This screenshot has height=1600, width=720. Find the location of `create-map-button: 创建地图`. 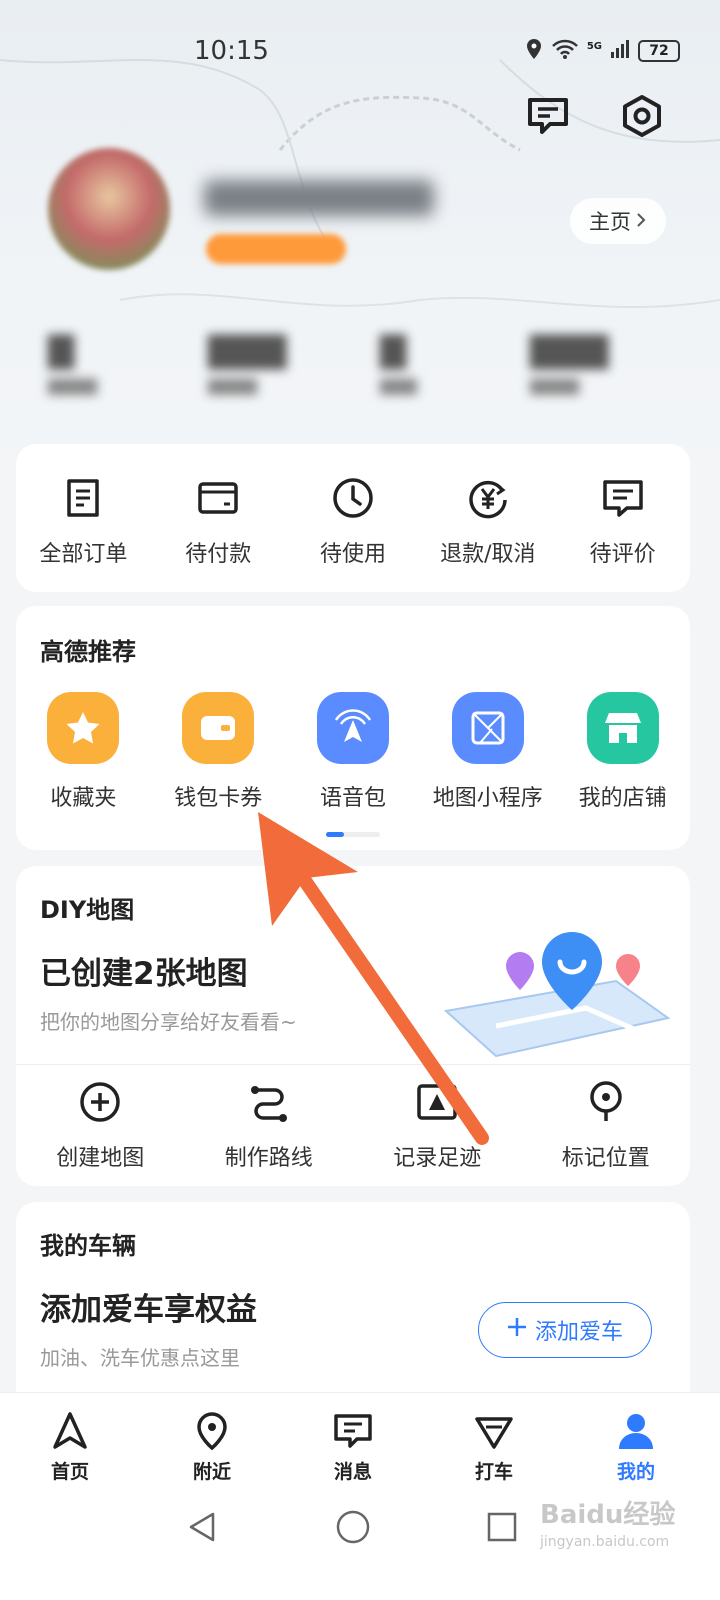

create-map-button: 创建地图 is located at coordinates (100, 1126).